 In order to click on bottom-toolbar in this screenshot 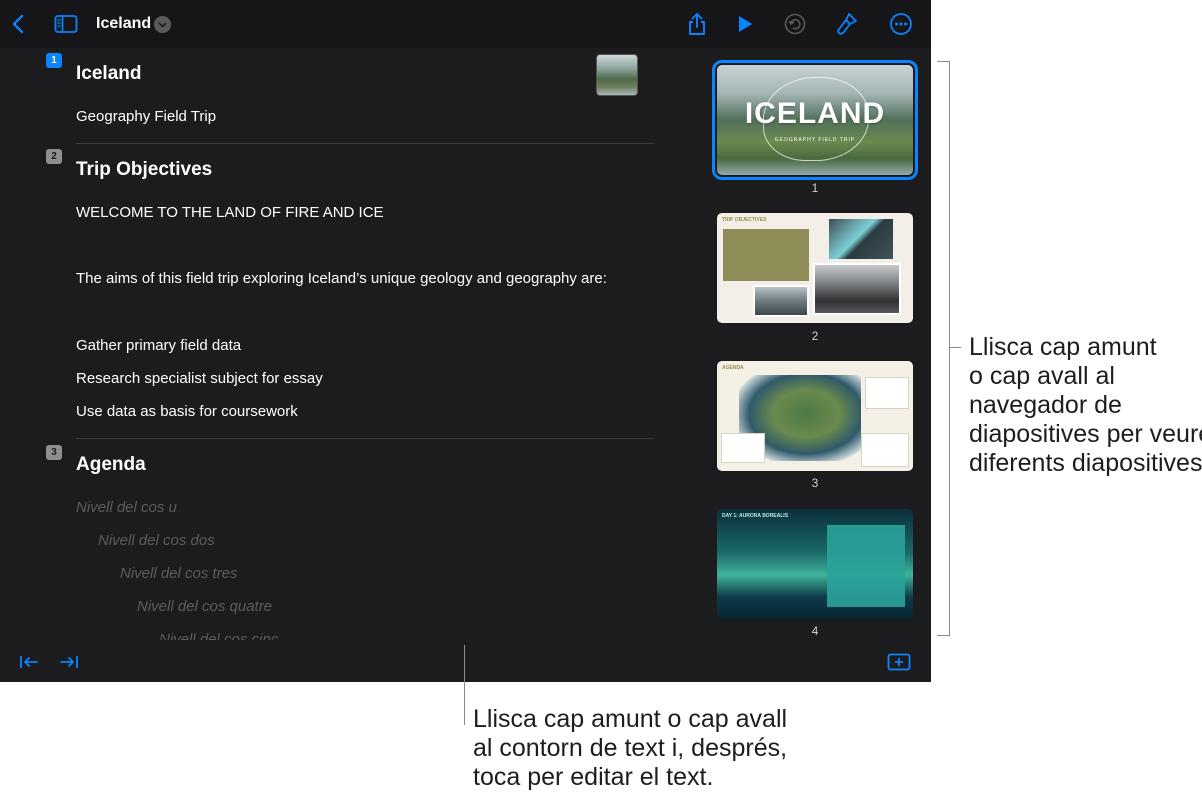, I will do `click(465, 661)`.